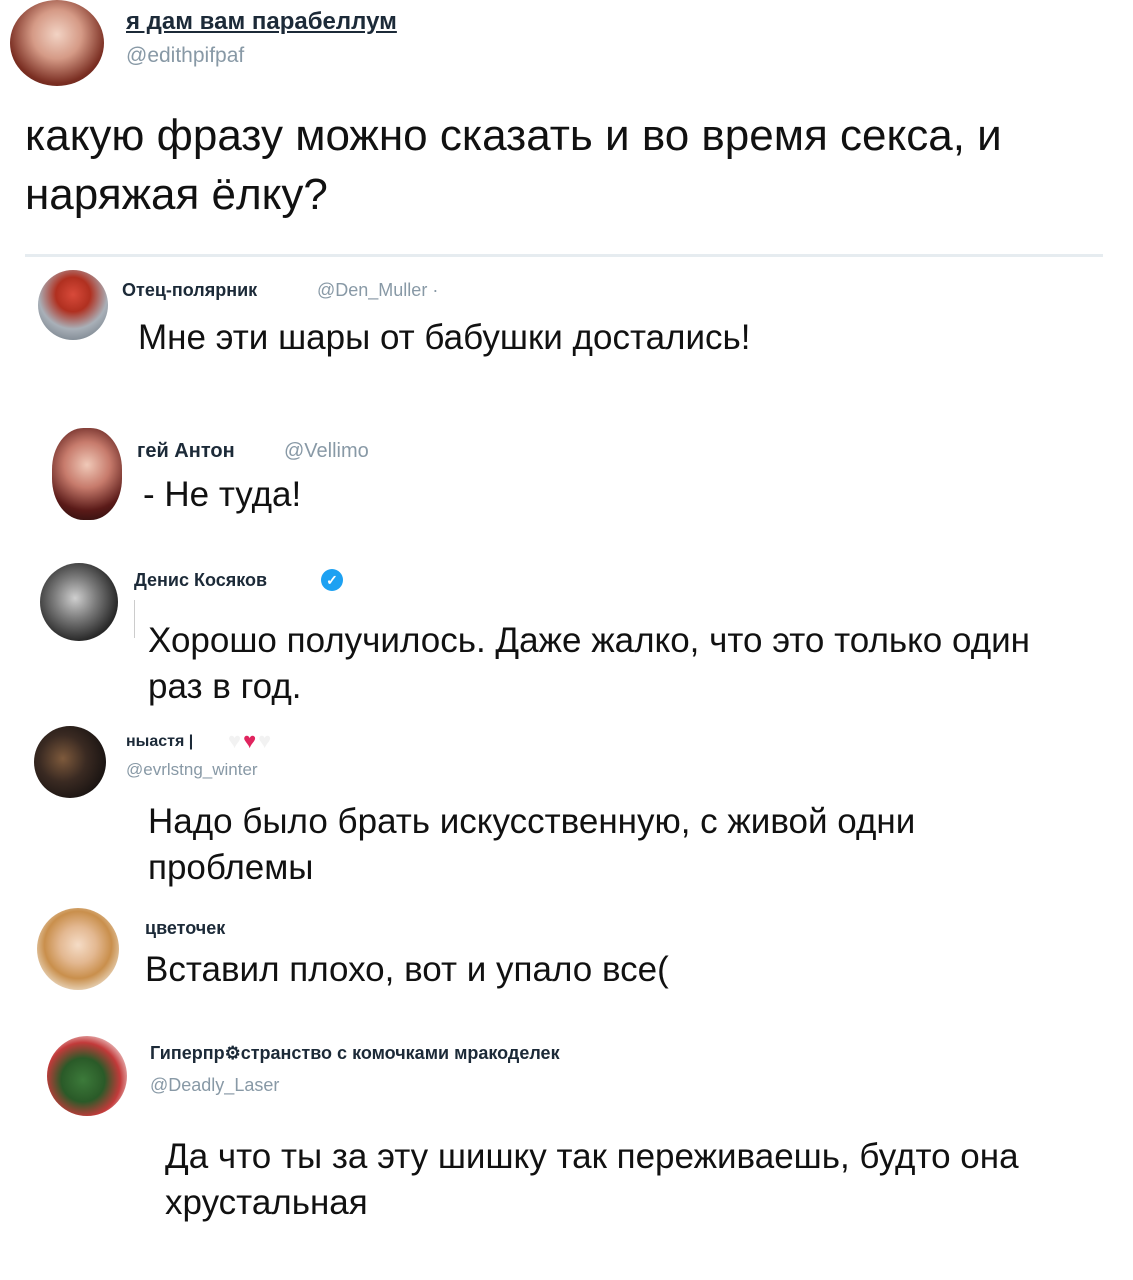  I want to click on name-hearts: ♥♥♥, so click(250, 741).